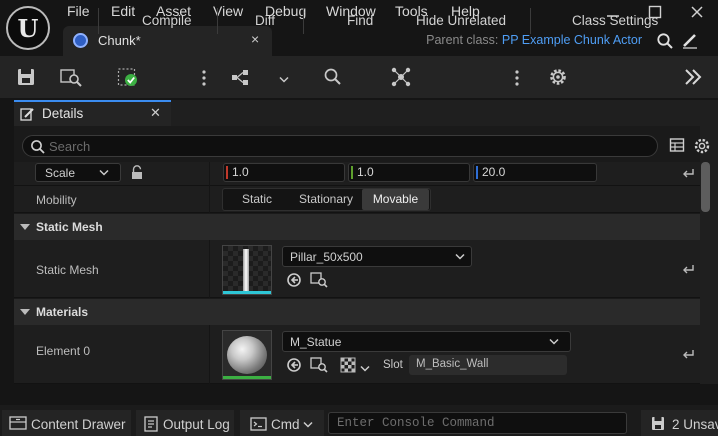 The width and height of the screenshot is (718, 436). I want to click on content-drawer-label: Content Drawer, so click(78, 424).